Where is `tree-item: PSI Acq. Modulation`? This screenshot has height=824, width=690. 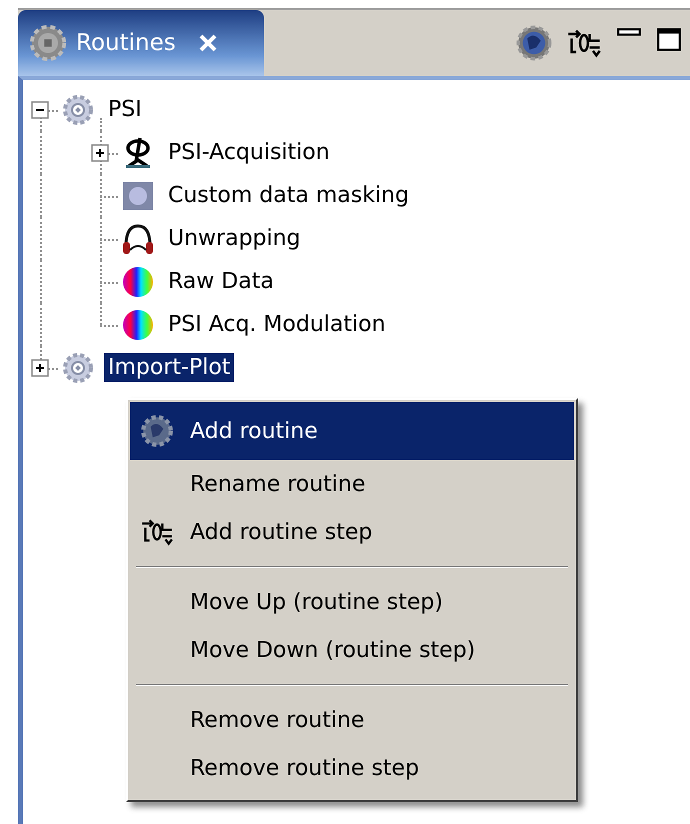 tree-item: PSI Acq. Modulation is located at coordinates (277, 324).